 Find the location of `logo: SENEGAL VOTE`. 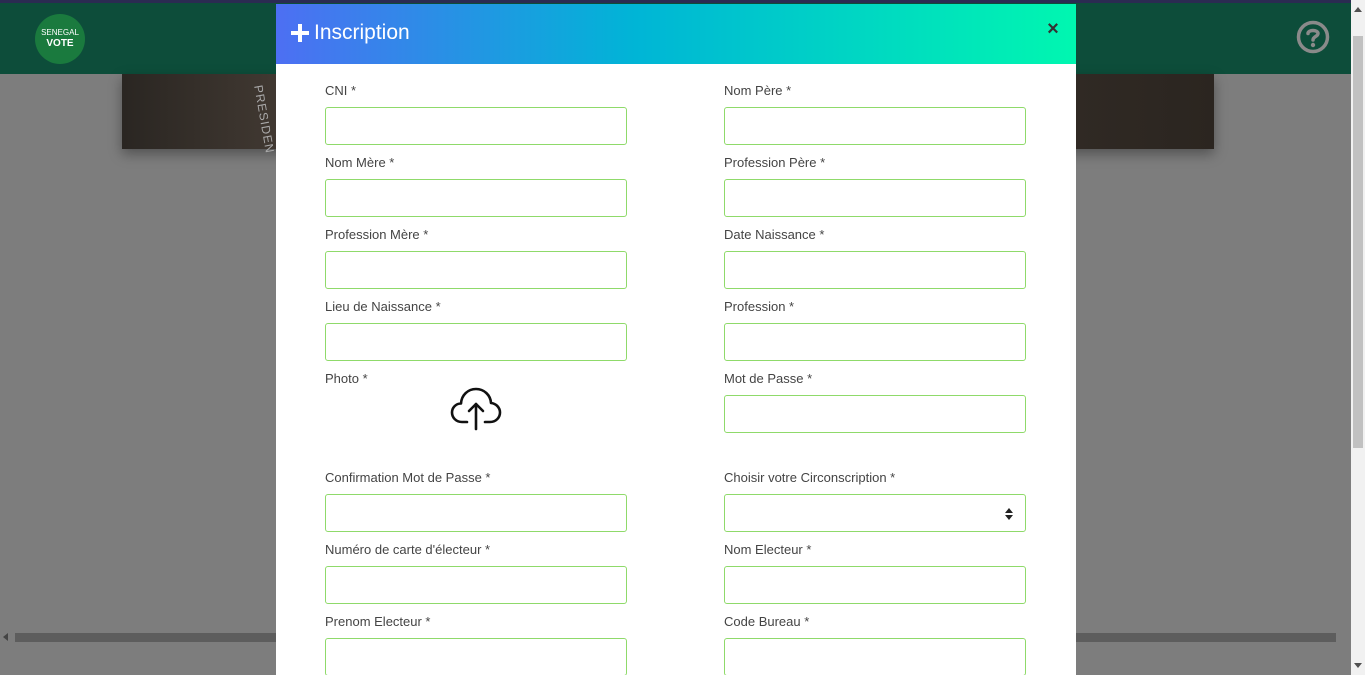

logo: SENEGAL VOTE is located at coordinates (60, 39).